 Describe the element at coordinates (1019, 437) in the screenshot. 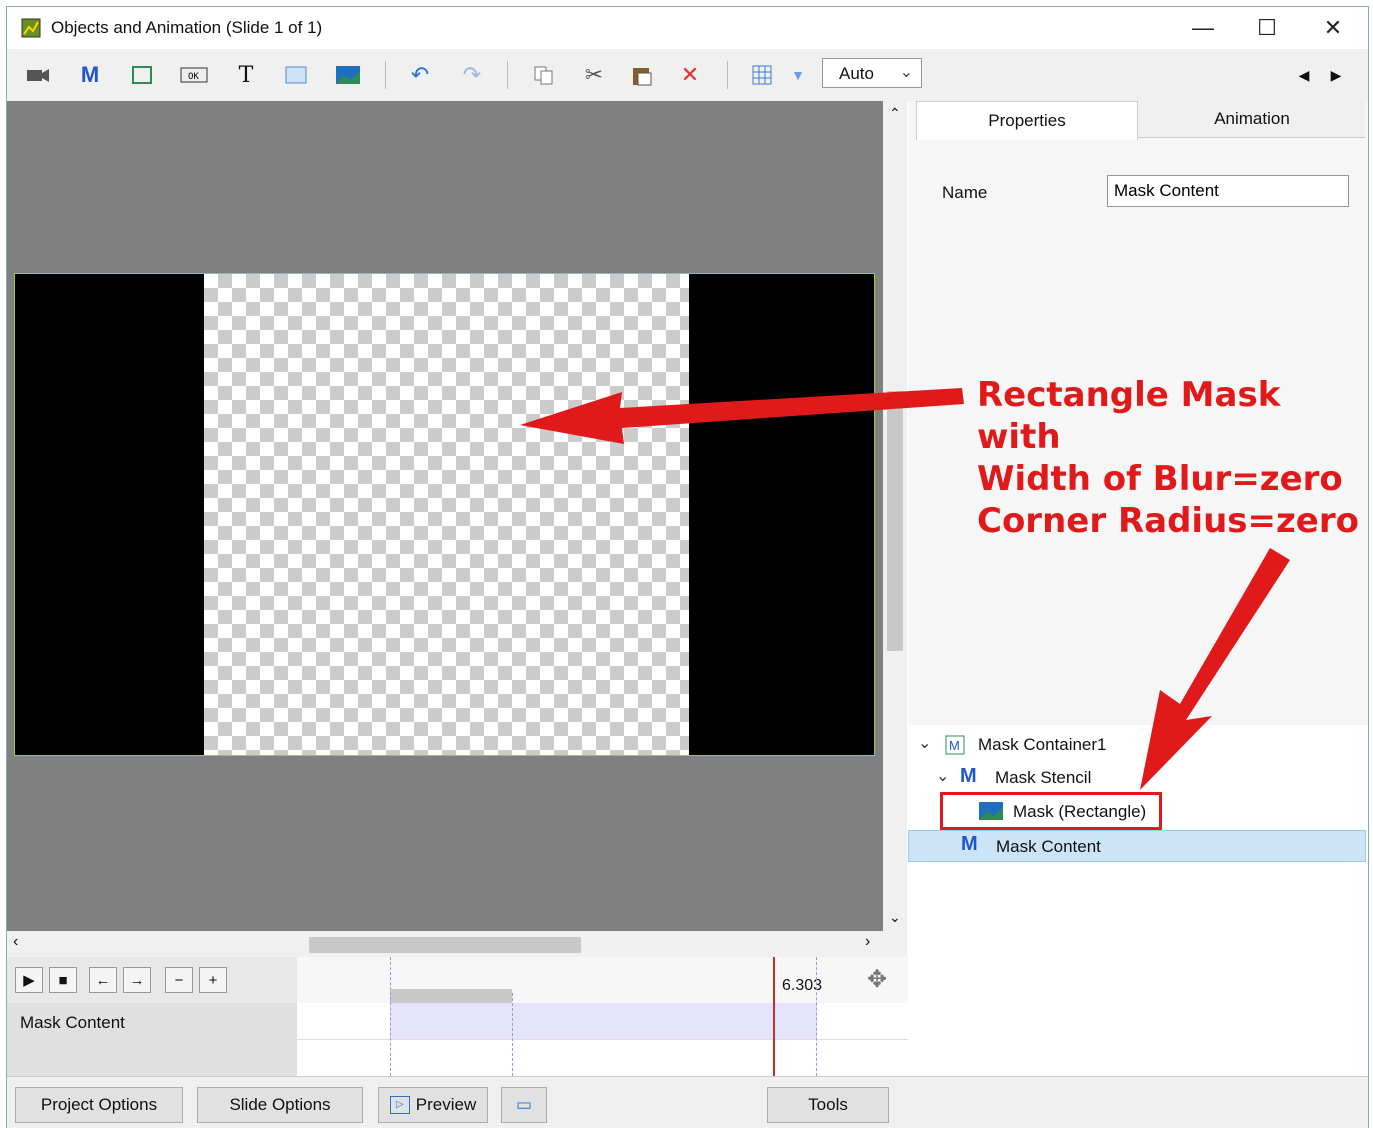

I see `annotation-line: with` at that location.